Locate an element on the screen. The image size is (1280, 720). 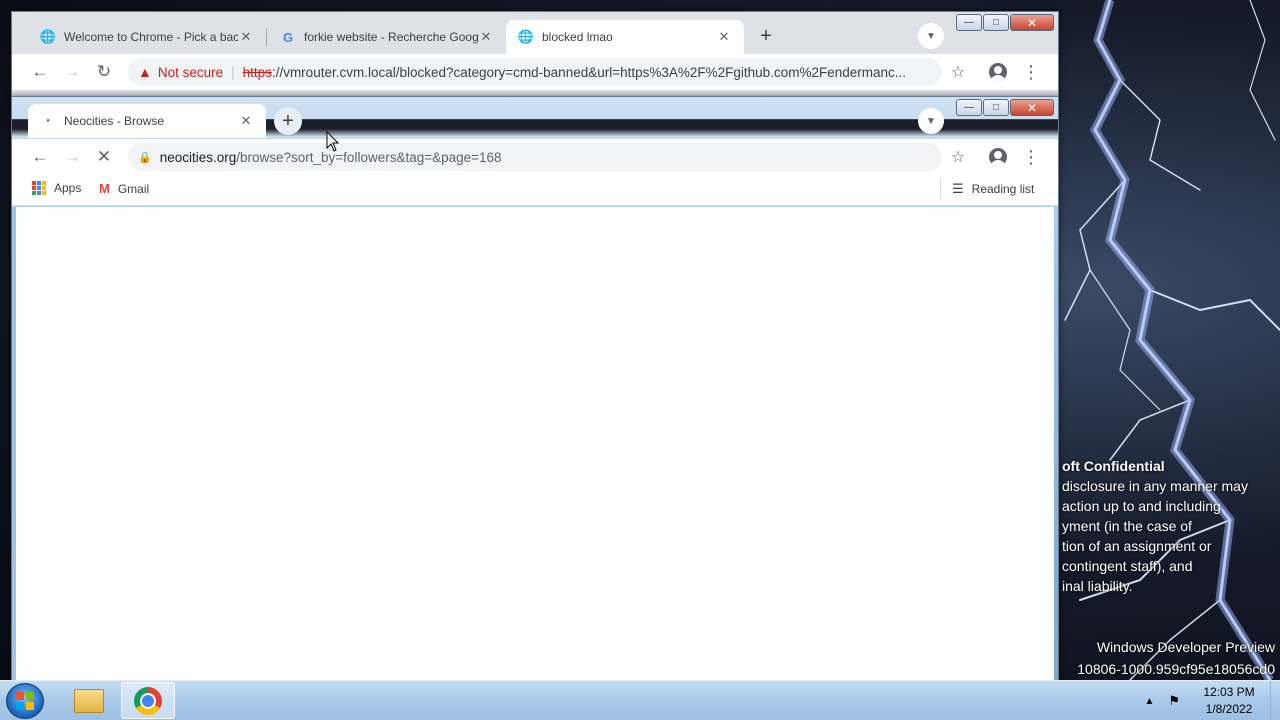
bookmark-label: Apps is located at coordinates (68, 188).